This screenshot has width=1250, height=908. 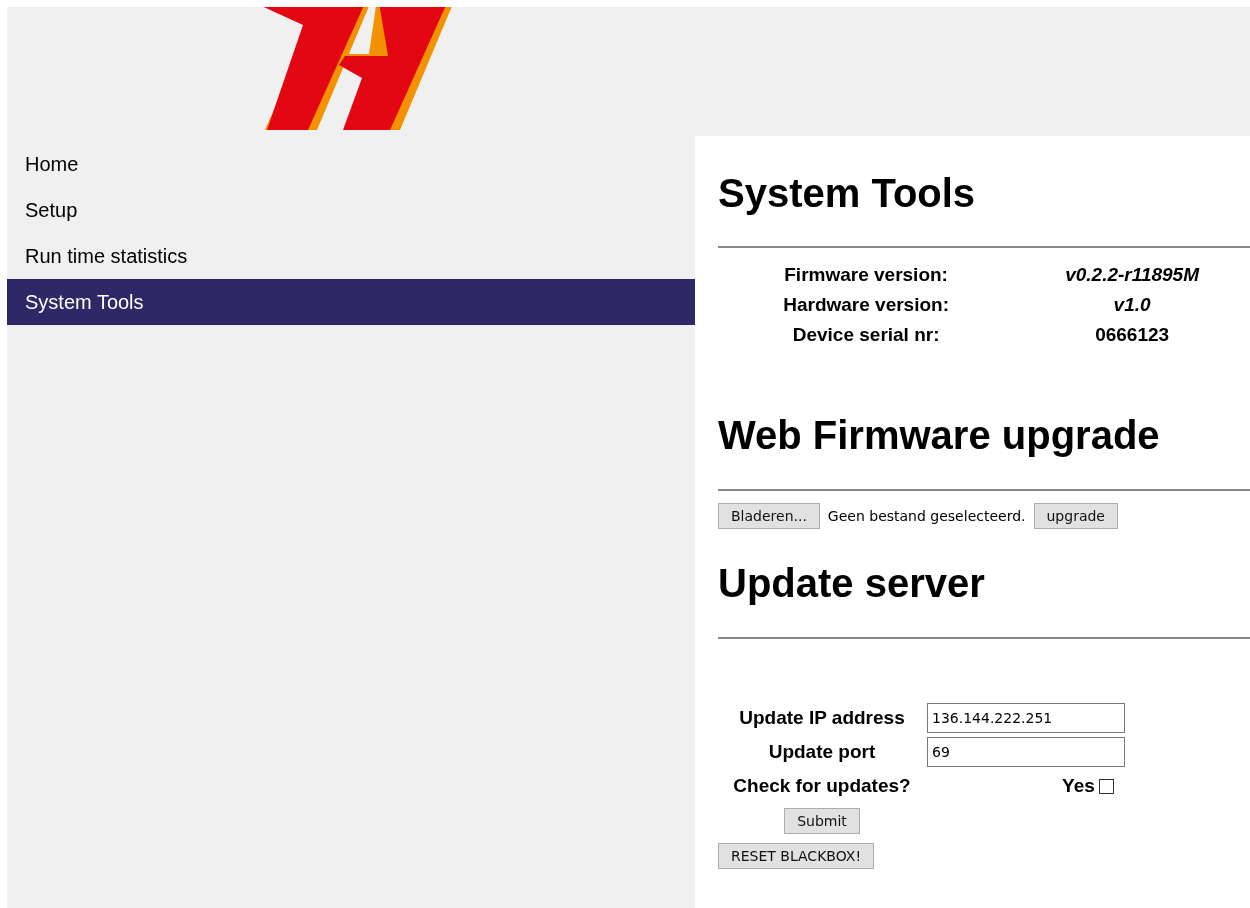 What do you see at coordinates (939, 435) in the screenshot?
I see `section-heading: Web Firmware upgrade` at bounding box center [939, 435].